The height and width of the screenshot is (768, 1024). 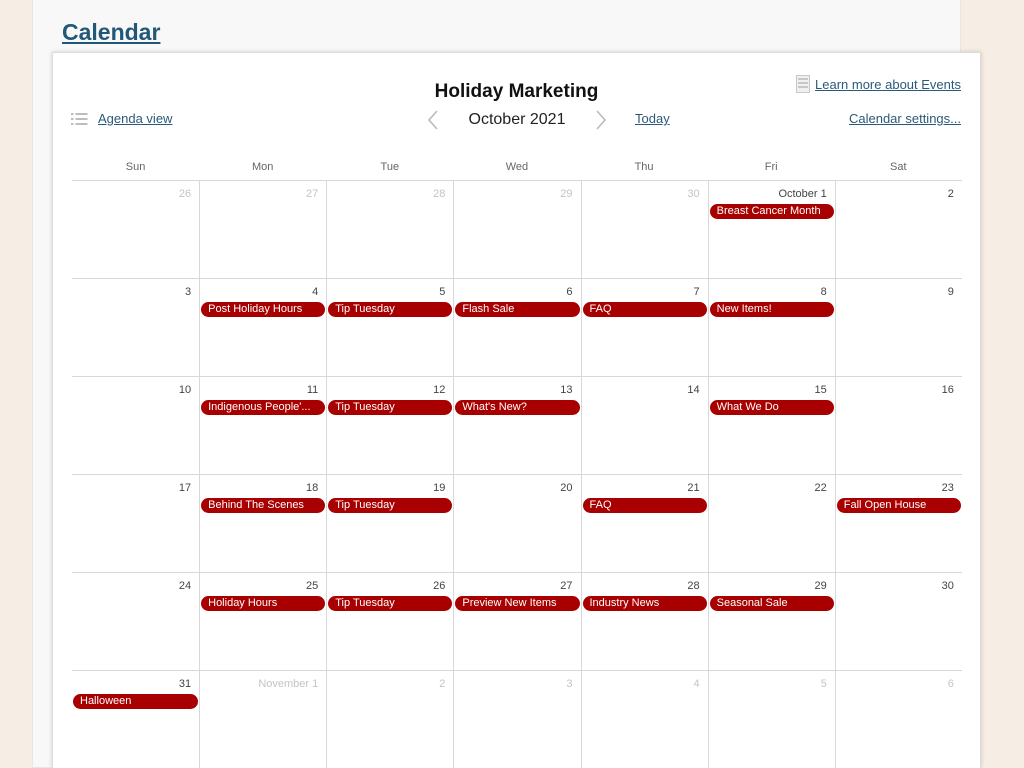 What do you see at coordinates (135, 621) in the screenshot?
I see `day-cell: 24` at bounding box center [135, 621].